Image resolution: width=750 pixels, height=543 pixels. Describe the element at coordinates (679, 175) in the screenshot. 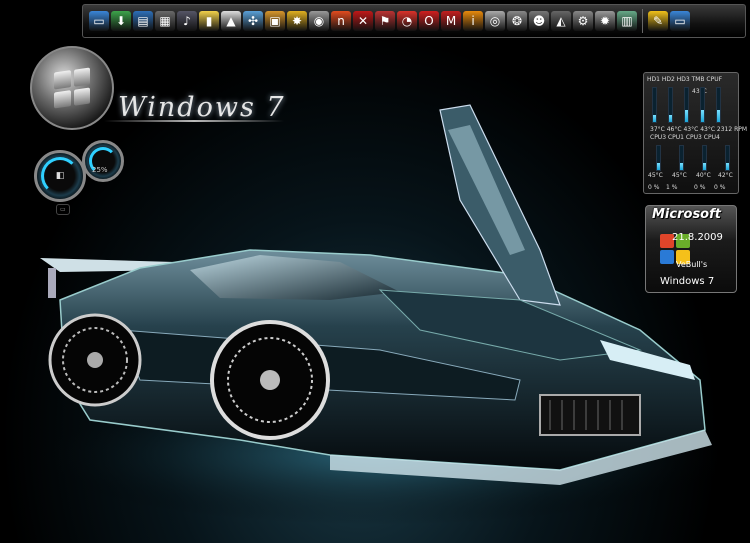

I see `cpu-temp-2: 45°C` at that location.